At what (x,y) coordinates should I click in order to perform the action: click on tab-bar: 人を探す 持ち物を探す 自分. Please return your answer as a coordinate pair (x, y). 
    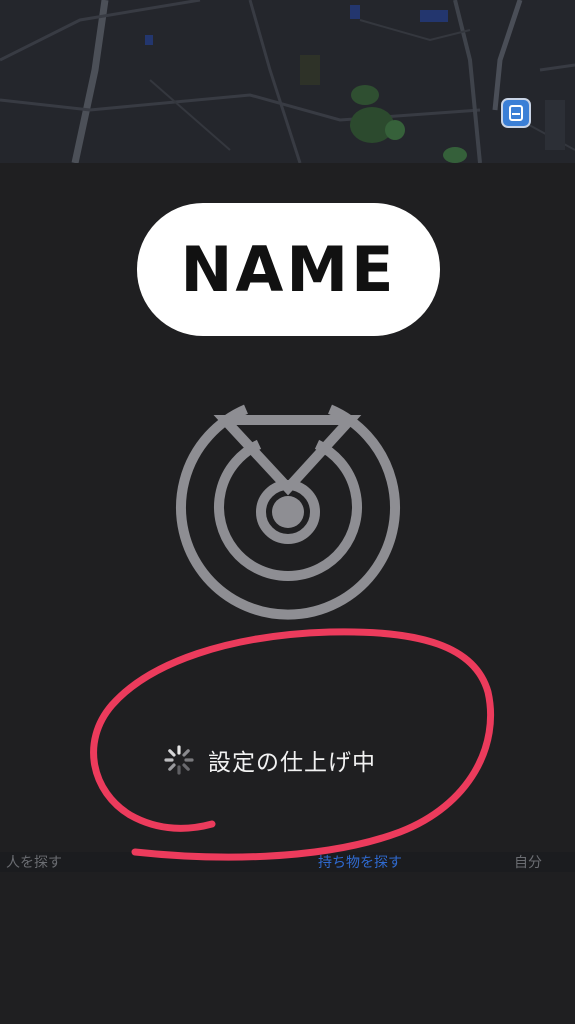
    Looking at the image, I should click on (287, 862).